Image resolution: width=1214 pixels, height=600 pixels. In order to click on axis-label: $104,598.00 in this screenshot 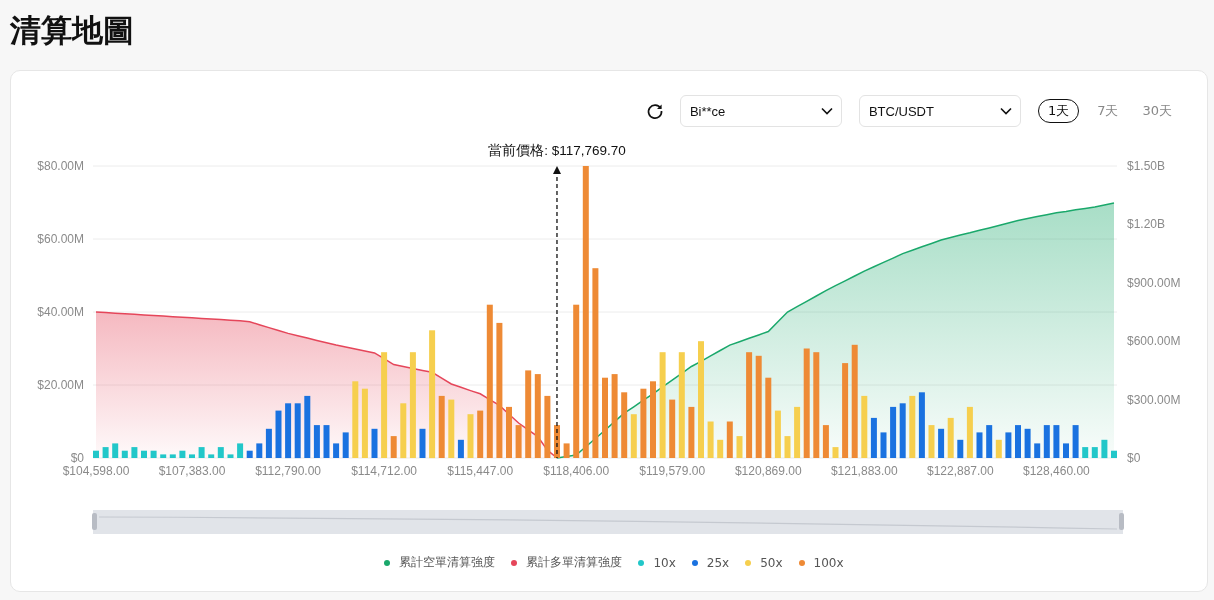, I will do `click(96, 471)`.